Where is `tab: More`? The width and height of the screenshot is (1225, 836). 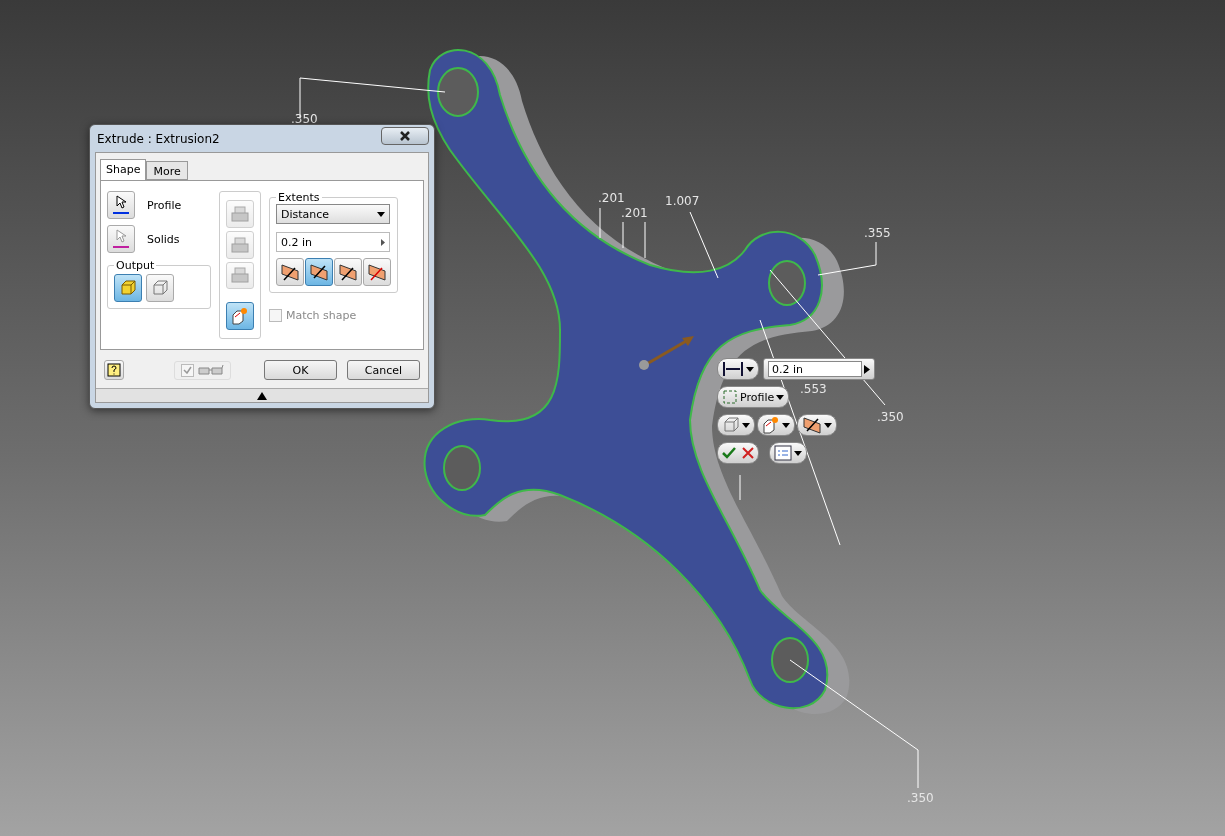 tab: More is located at coordinates (167, 170).